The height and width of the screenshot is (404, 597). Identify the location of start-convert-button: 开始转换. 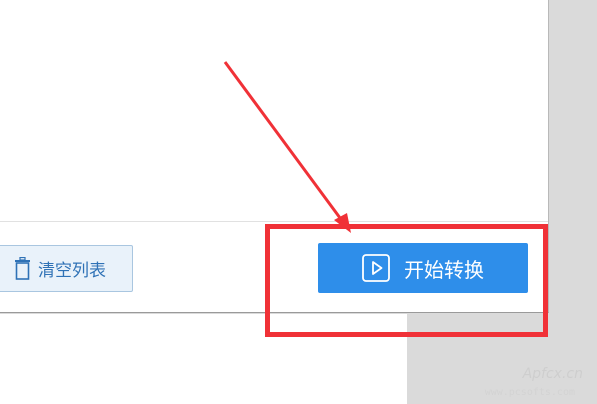
(423, 268).